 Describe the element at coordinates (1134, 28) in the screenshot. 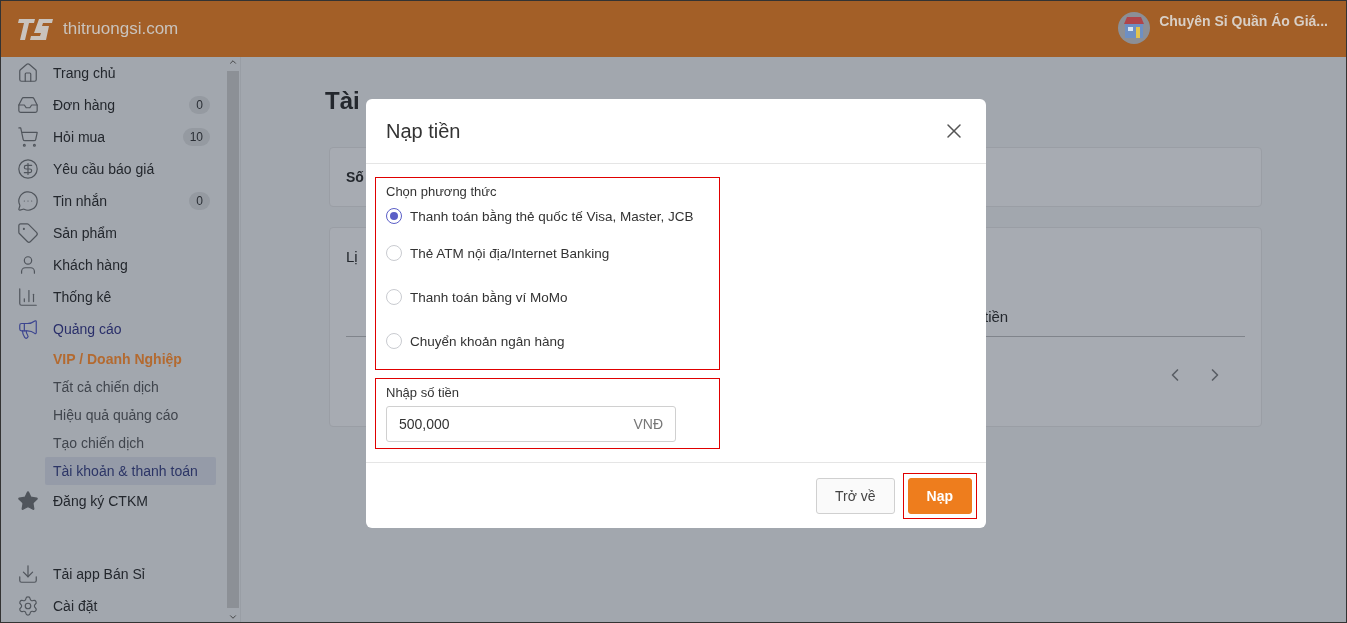

I see `shop-avatar-icon` at that location.